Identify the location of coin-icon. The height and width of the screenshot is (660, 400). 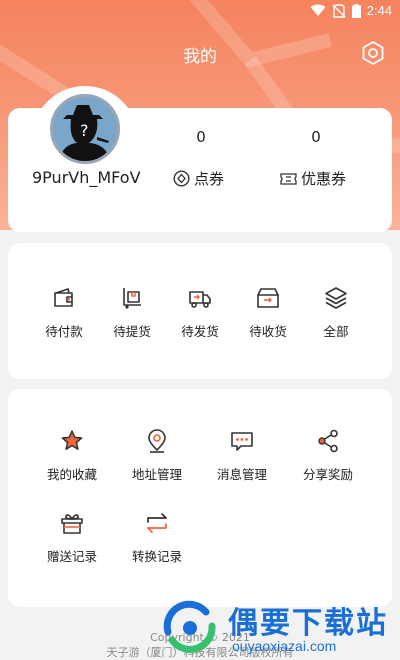
(181, 178).